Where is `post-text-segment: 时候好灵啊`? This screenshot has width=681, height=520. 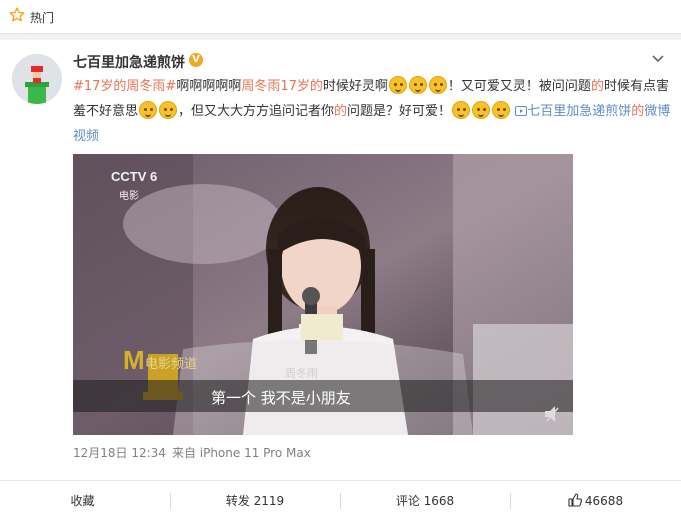
post-text-segment: 时候好灵啊 is located at coordinates (355, 86).